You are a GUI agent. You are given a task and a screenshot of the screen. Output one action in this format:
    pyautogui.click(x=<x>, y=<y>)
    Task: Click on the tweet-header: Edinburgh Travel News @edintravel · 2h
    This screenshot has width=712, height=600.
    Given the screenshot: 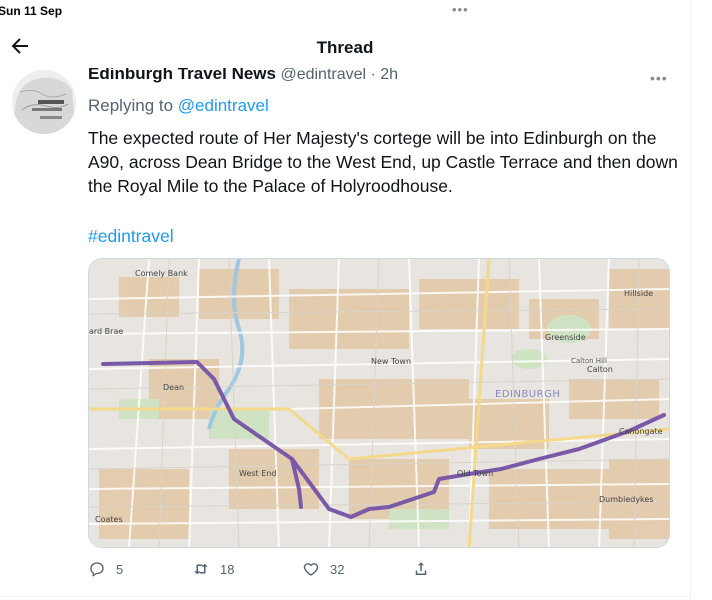 What is the action you would take?
    pyautogui.click(x=243, y=76)
    